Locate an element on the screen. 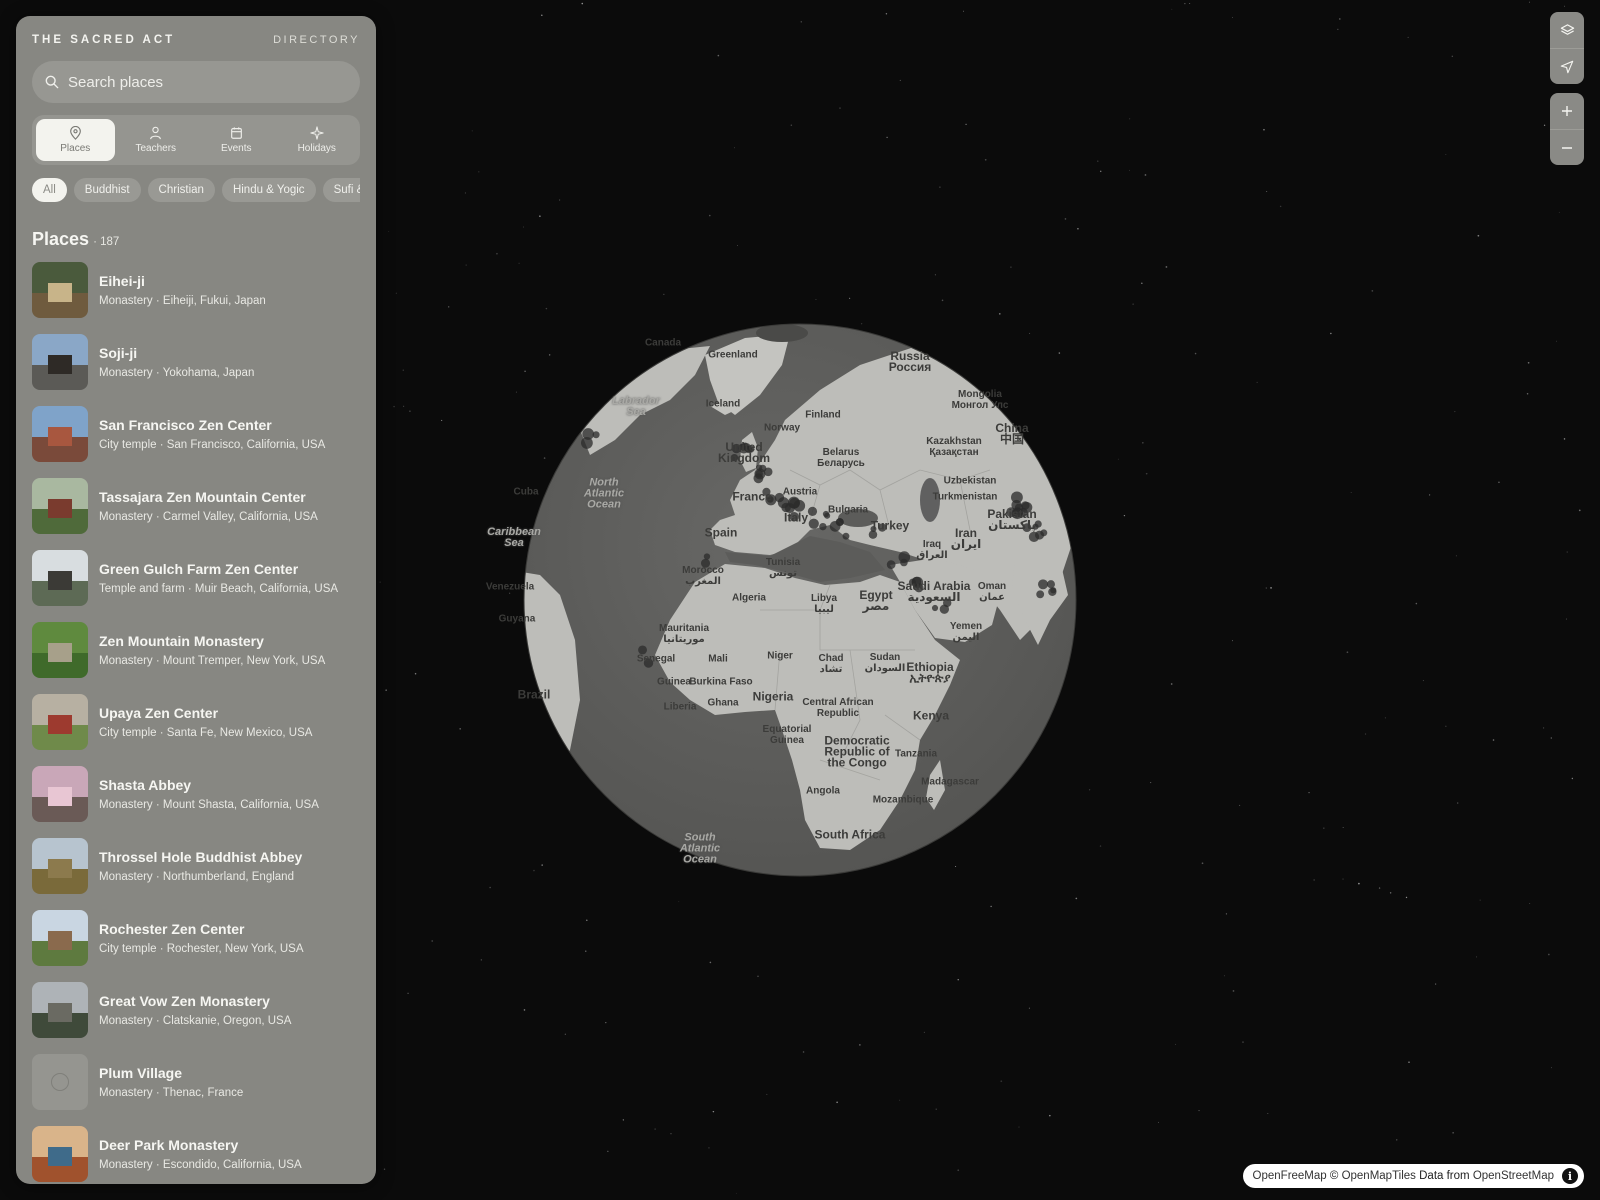 The image size is (1600, 1200). tab-teachers: Teachers is located at coordinates (156, 140).